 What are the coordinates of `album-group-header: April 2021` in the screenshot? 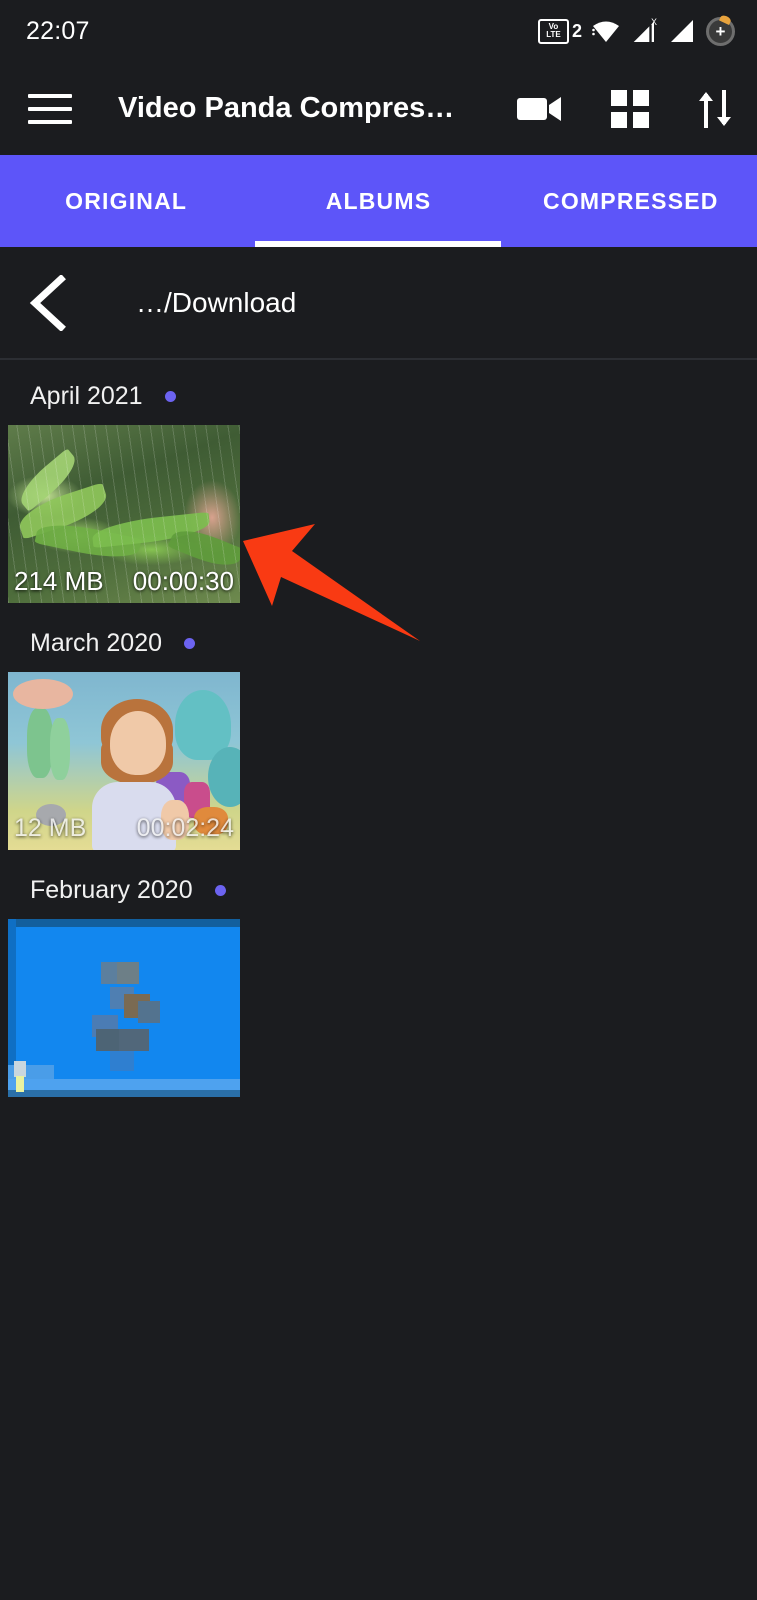 It's located at (382, 396).